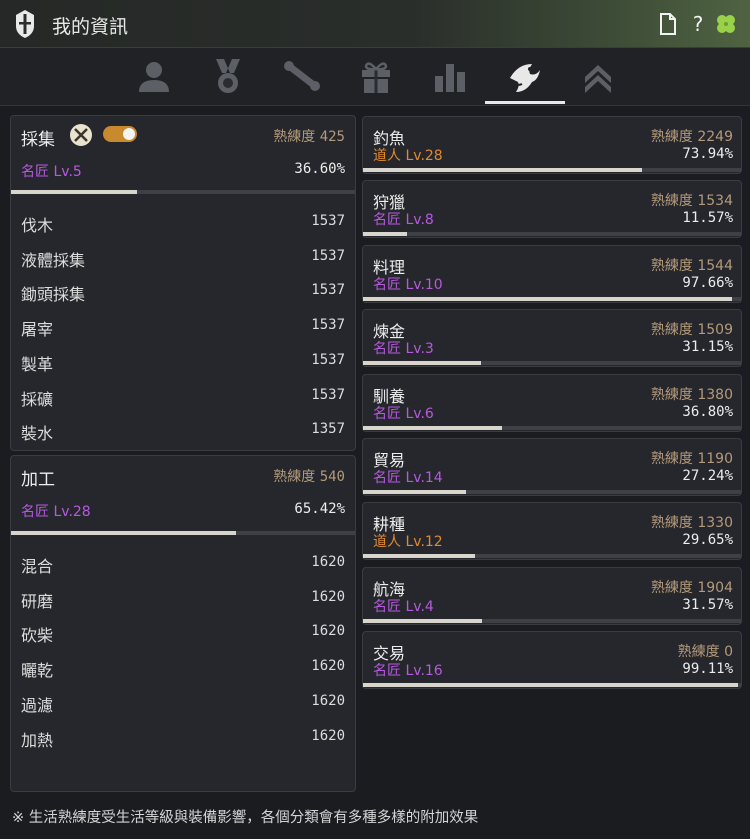 The image size is (750, 839). What do you see at coordinates (691, 265) in the screenshot?
I see `skill-proficiency: 熟練度 1544` at bounding box center [691, 265].